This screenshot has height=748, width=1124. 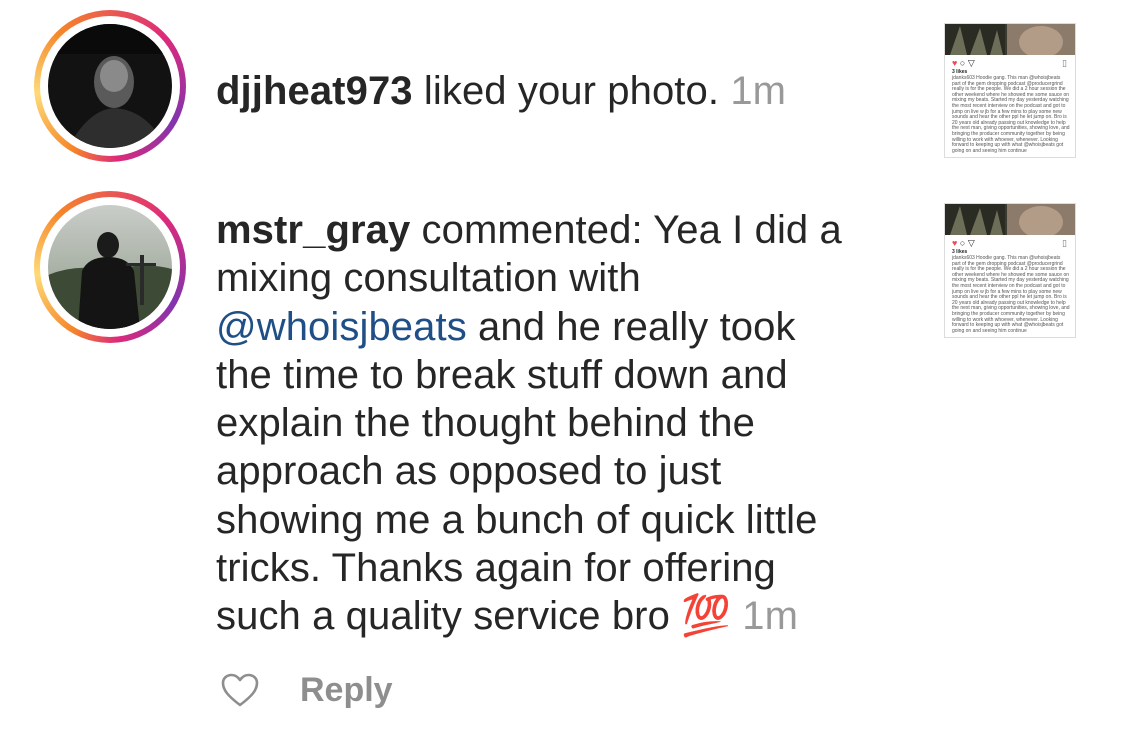 I want to click on username-link: djjheat973, so click(x=314, y=91).